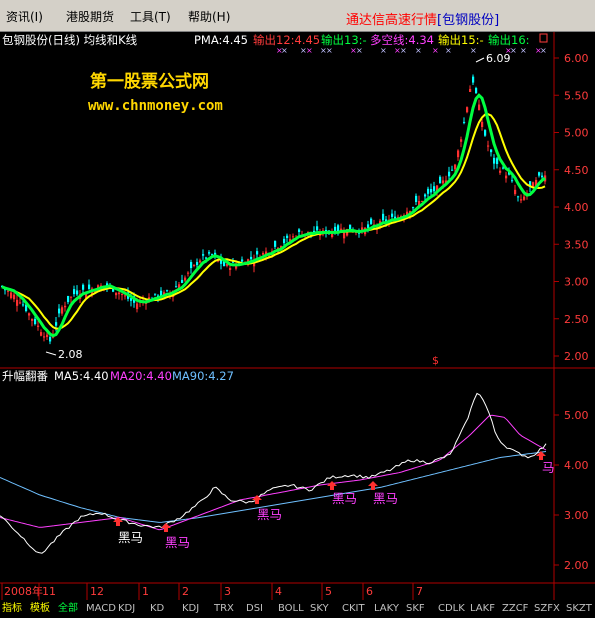 The width and height of the screenshot is (595, 618). I want to click on legend-pma: PMA:4.45, so click(221, 40).